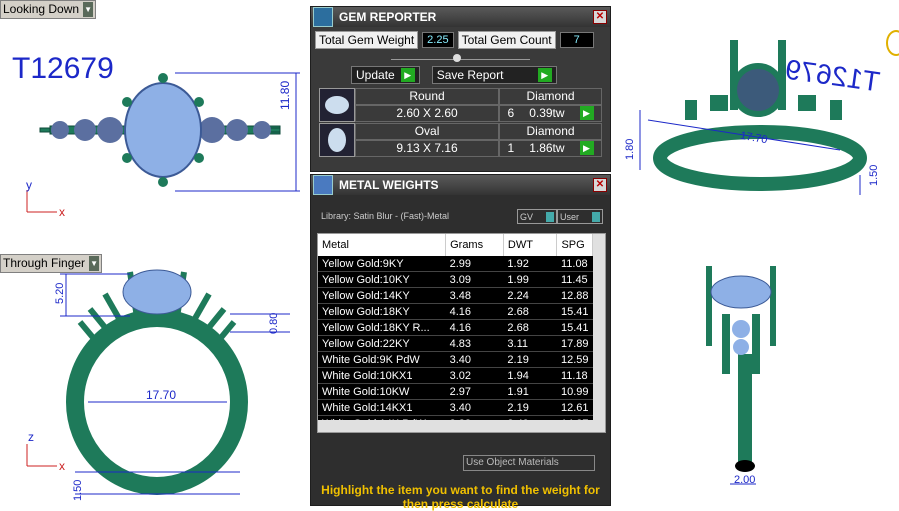  What do you see at coordinates (574, 375) in the screenshot?
I see `table-cell: 11.18` at bounding box center [574, 375].